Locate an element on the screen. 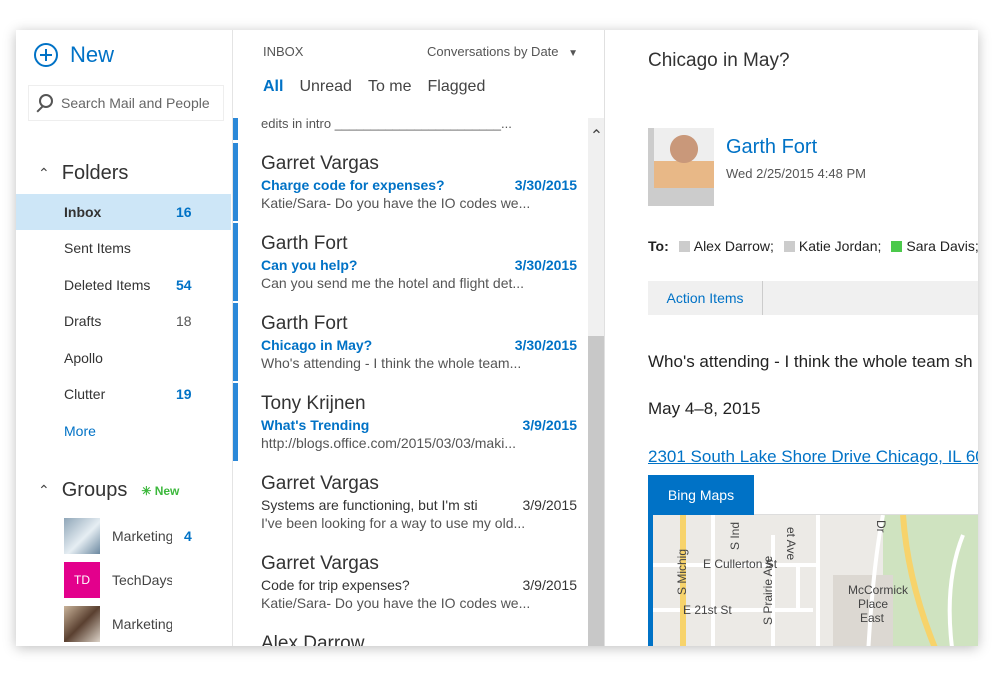  map-label: Dr is located at coordinates (881, 526).